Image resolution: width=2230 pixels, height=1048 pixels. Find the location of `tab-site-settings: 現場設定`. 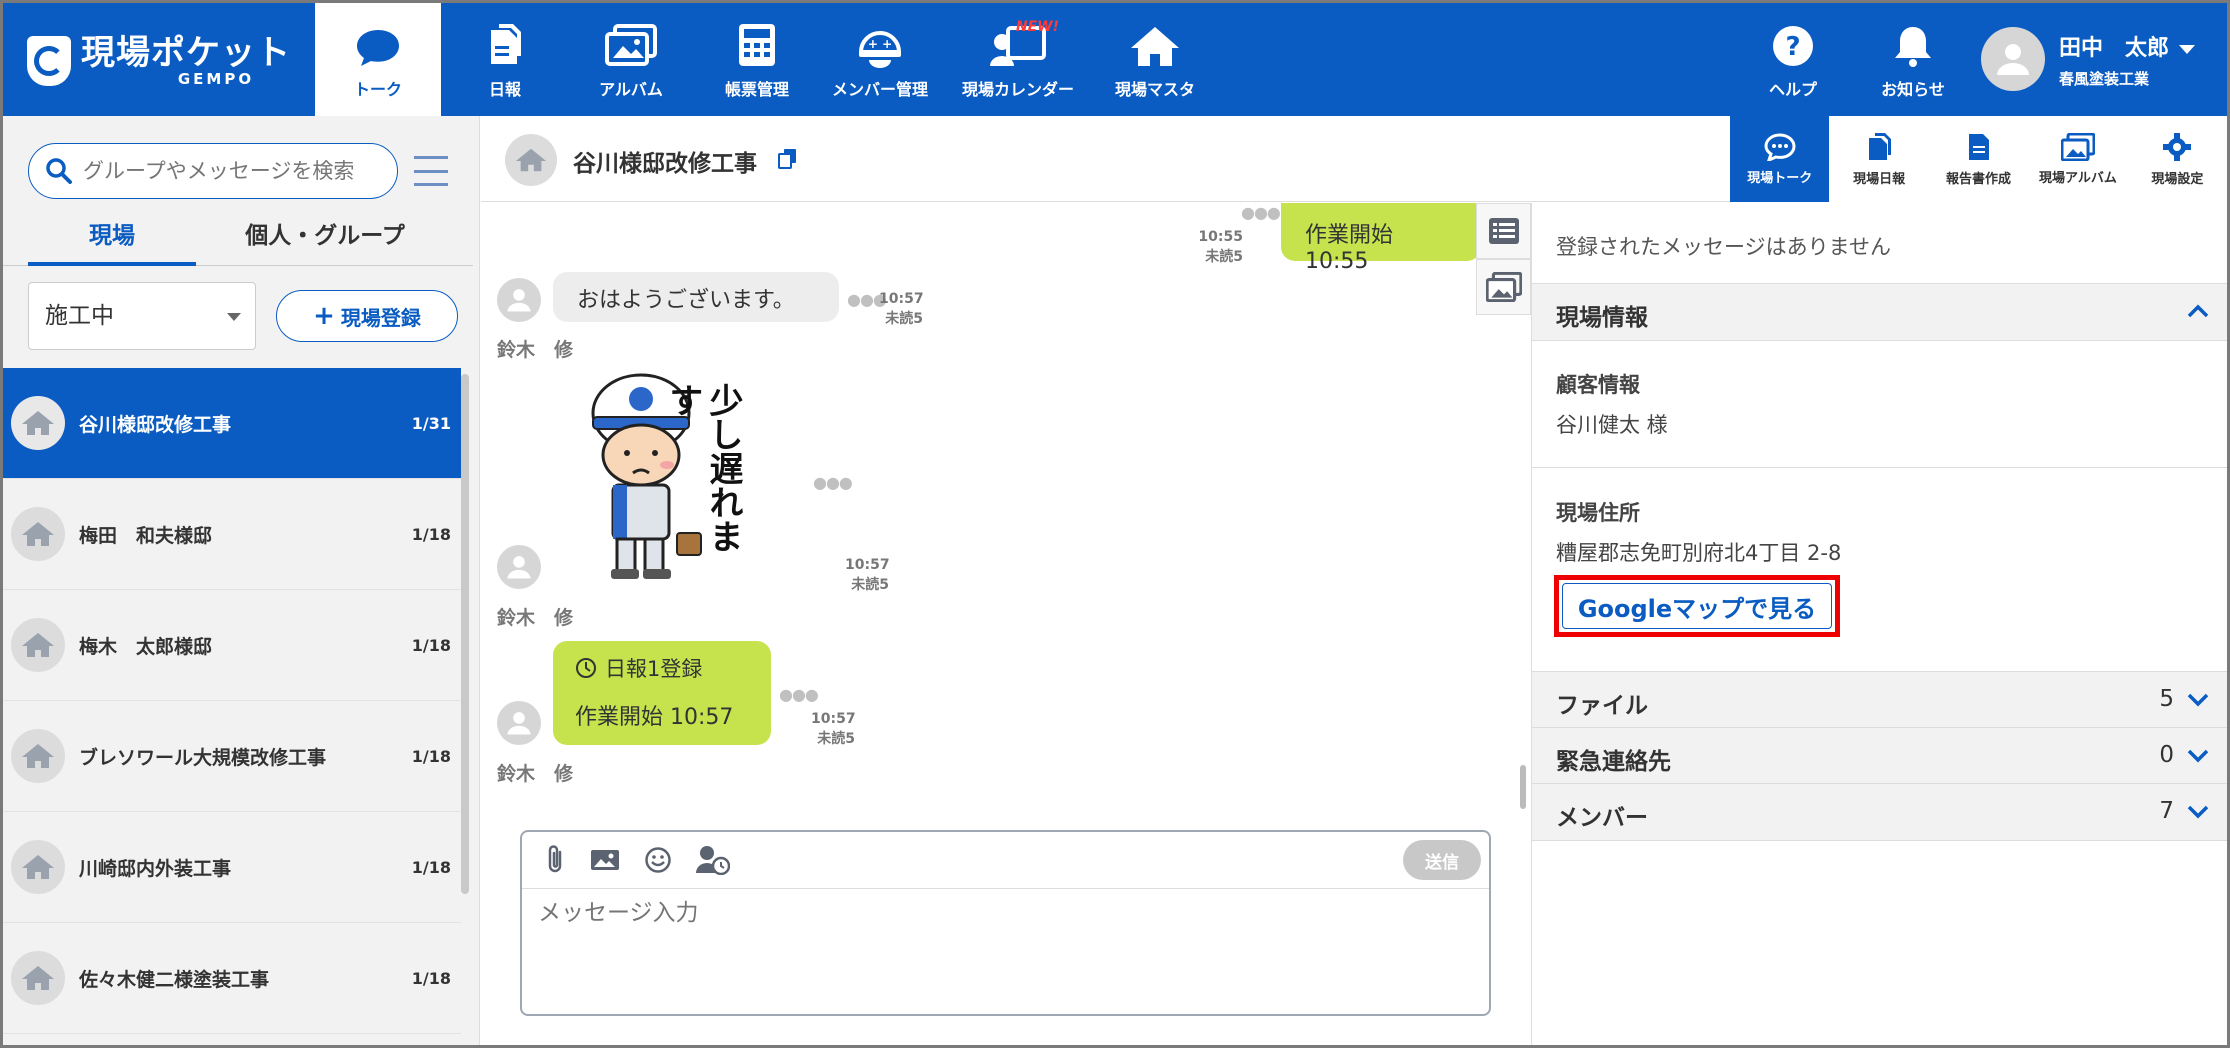

tab-site-settings: 現場設定 is located at coordinates (2177, 159).